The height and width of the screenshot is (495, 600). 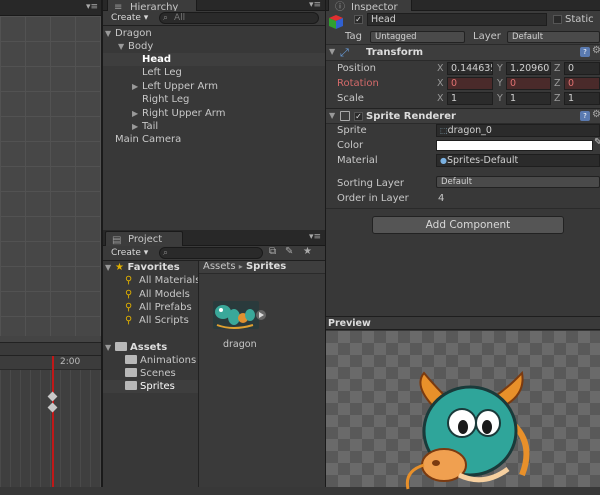 I want to click on scale-y-axis-label: Y, so click(x=500, y=98).